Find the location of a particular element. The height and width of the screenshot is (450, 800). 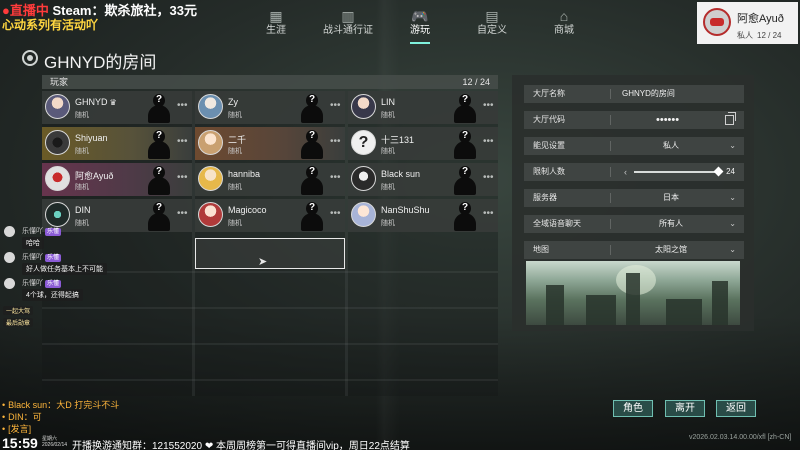

player-slot: DIN 随机 ? ••• is located at coordinates (117, 215).